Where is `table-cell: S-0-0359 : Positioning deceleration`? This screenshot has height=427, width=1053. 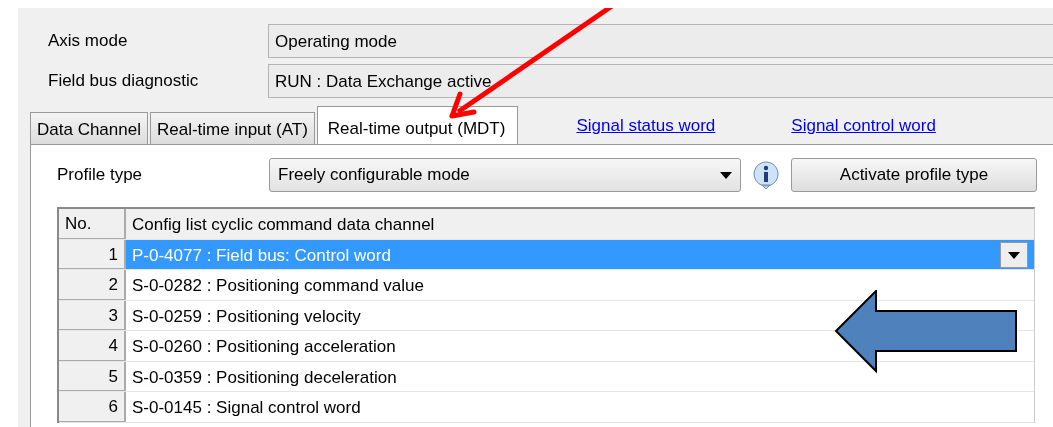 table-cell: S-0-0359 : Positioning deceleration is located at coordinates (580, 376).